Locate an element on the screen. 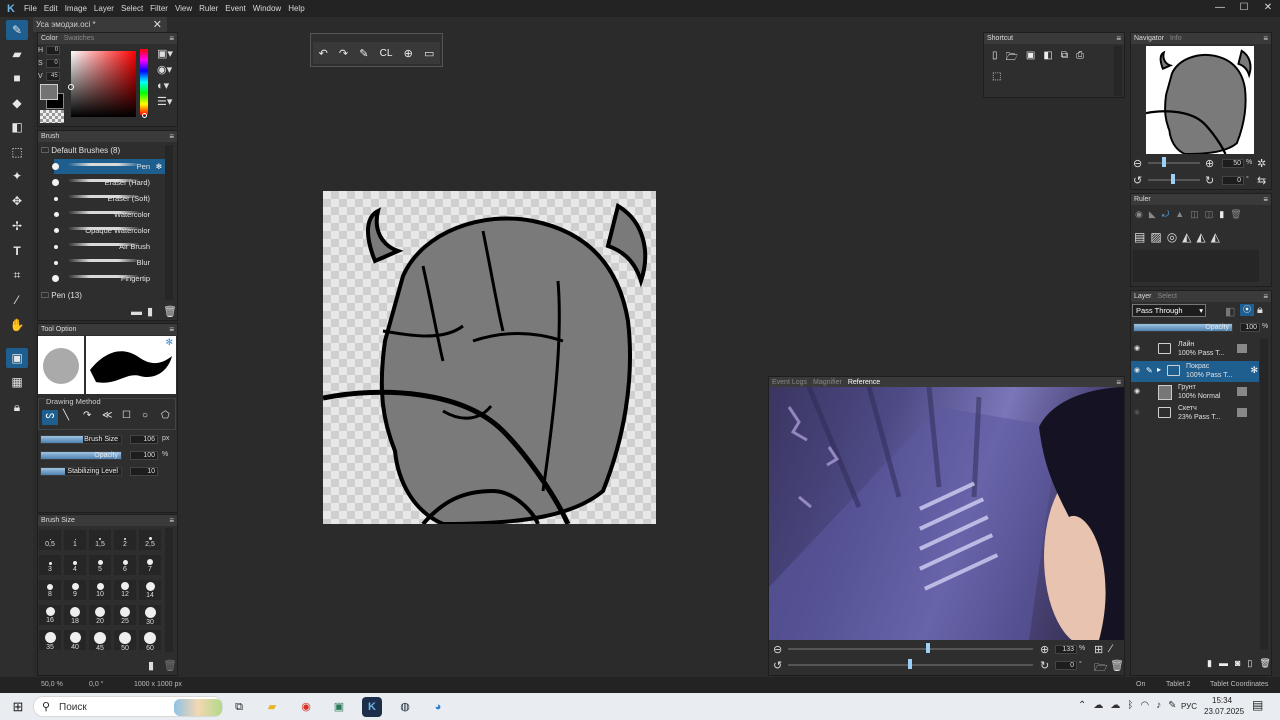 Image resolution: width=1280 pixels, height=720 pixels. brush-size-cell: 3 is located at coordinates (50, 565).